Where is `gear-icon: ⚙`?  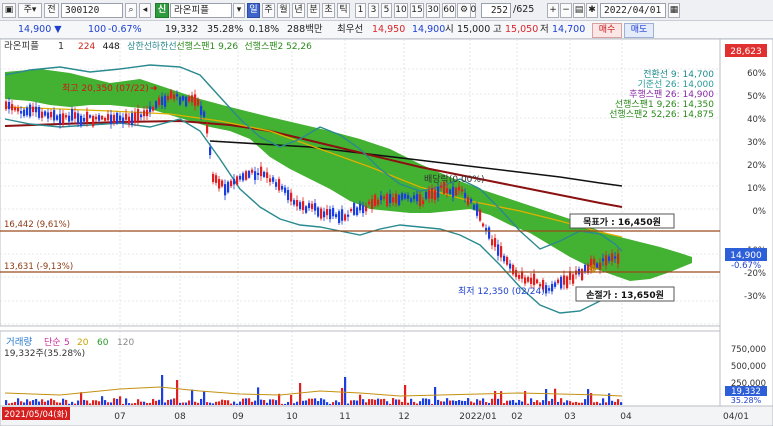
gear-icon: ⚙ is located at coordinates (464, 10).